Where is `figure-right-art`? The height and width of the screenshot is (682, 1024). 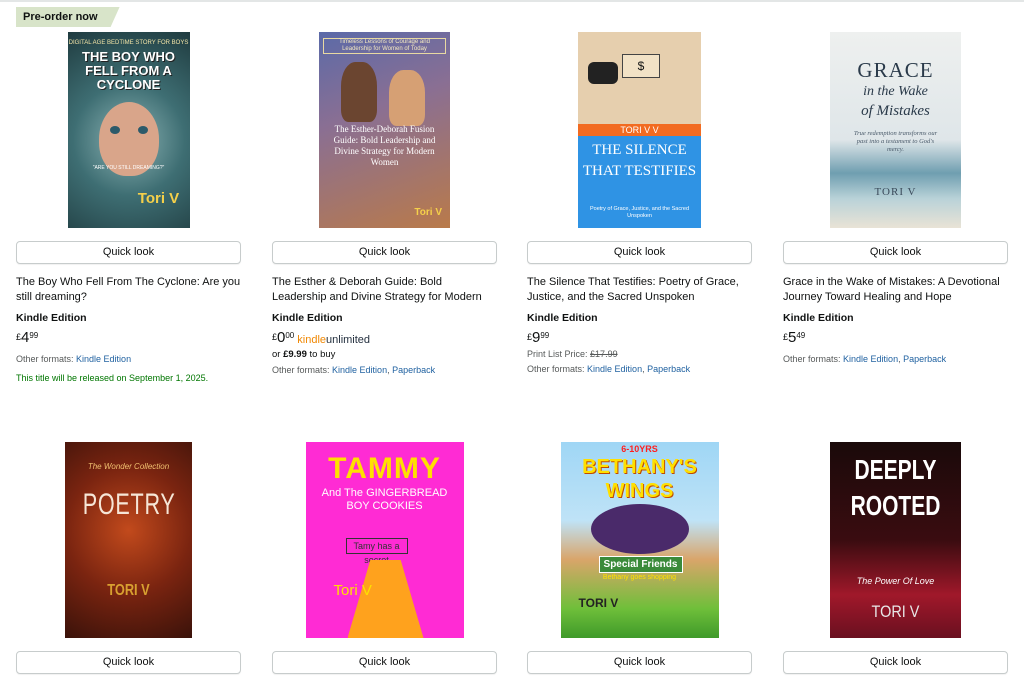
figure-right-art is located at coordinates (407, 98).